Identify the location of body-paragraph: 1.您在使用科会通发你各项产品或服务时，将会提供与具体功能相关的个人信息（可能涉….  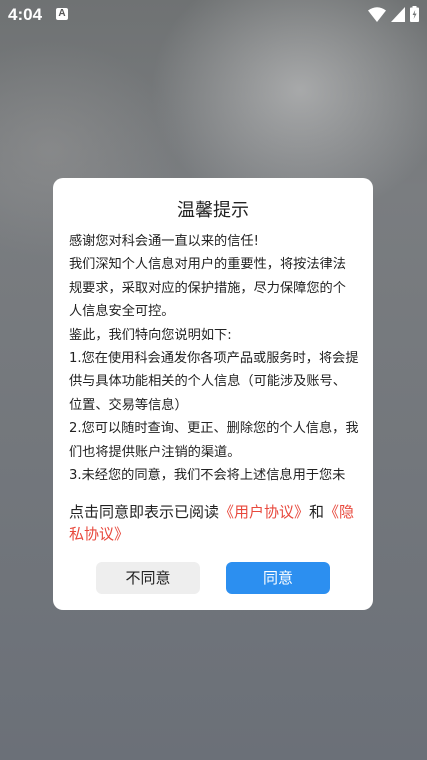
(214, 382).